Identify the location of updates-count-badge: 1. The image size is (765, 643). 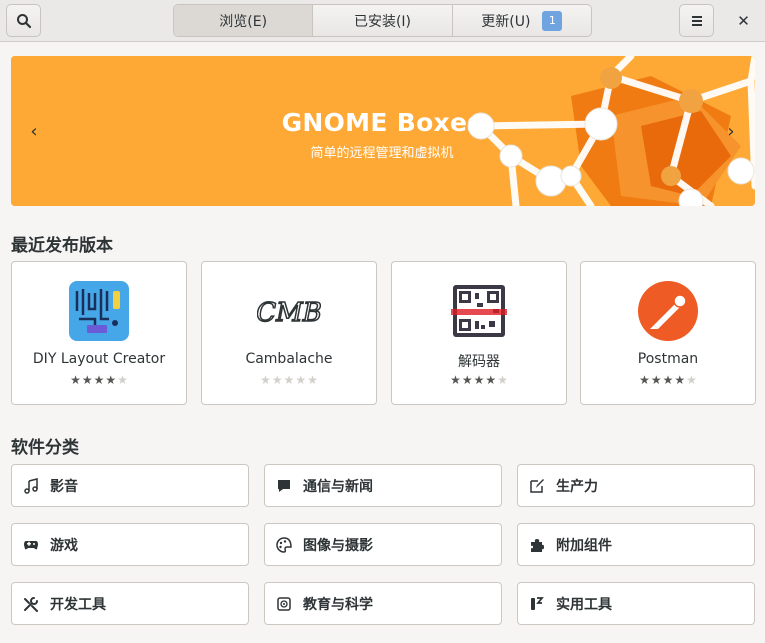
(552, 20).